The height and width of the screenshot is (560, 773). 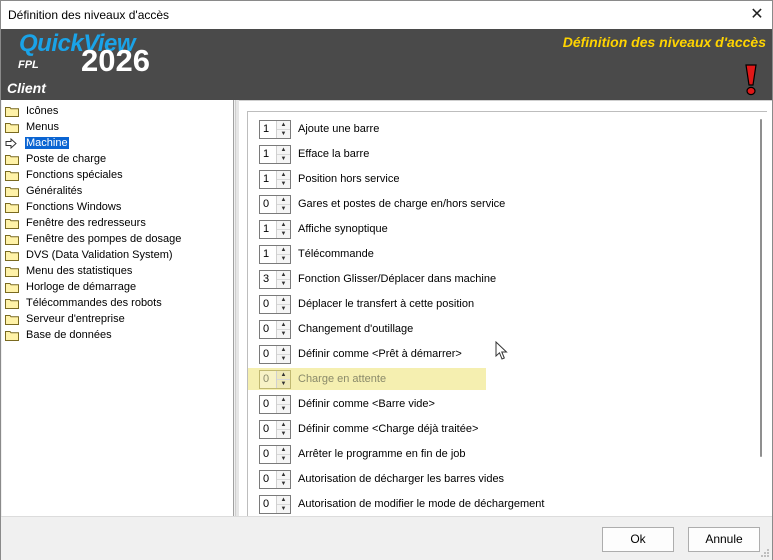 I want to click on tree-item-label: Fenêtre des redresseurs, so click(x=86, y=223).